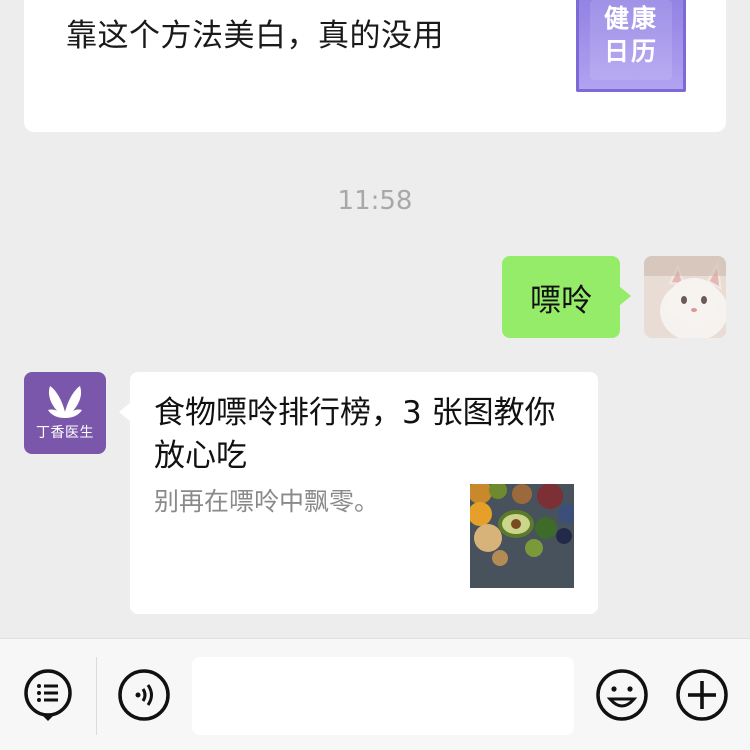 The height and width of the screenshot is (750, 750). What do you see at coordinates (144, 695) in the screenshot?
I see `voice-icon` at bounding box center [144, 695].